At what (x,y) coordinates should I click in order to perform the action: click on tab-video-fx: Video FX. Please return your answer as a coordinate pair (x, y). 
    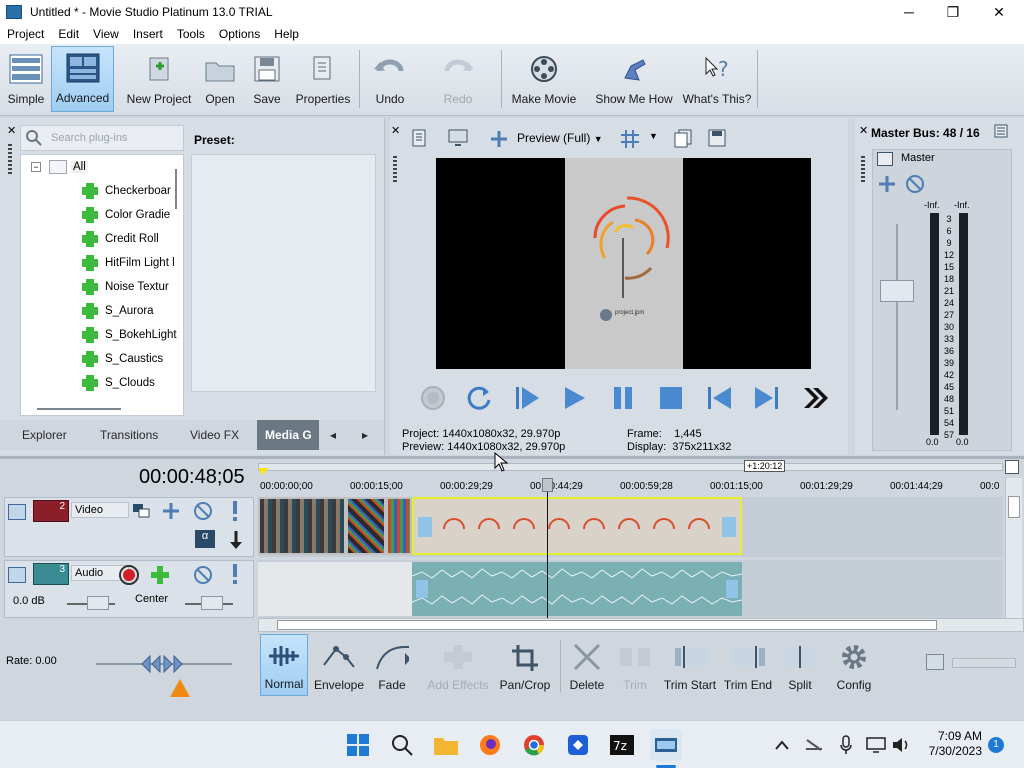
    Looking at the image, I should click on (214, 435).